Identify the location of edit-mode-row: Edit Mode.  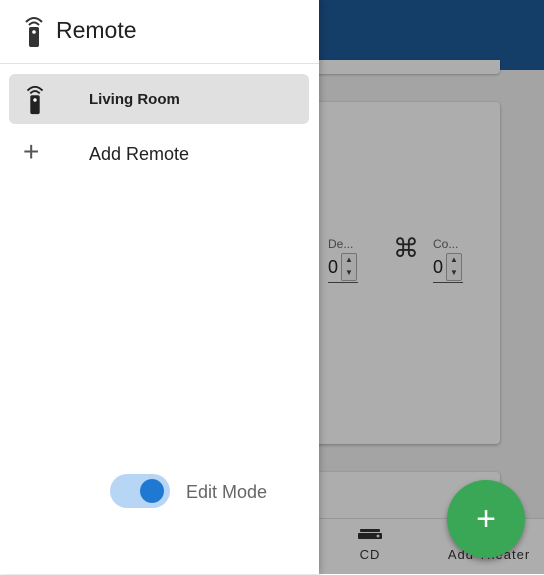
(205, 492).